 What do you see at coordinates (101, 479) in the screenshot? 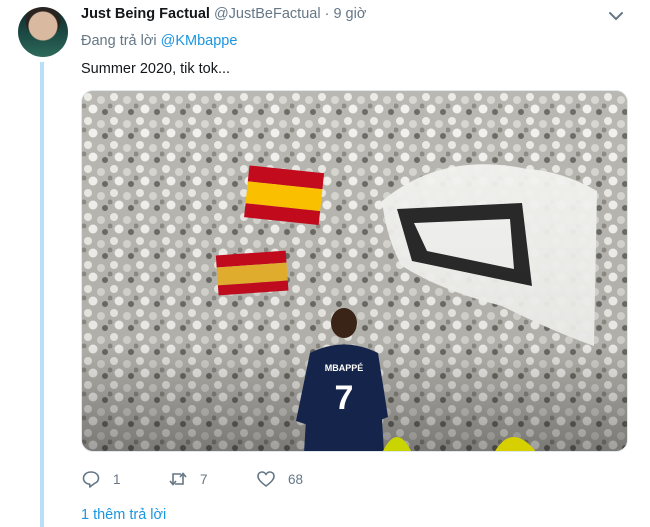
I see `reply-action: 1` at bounding box center [101, 479].